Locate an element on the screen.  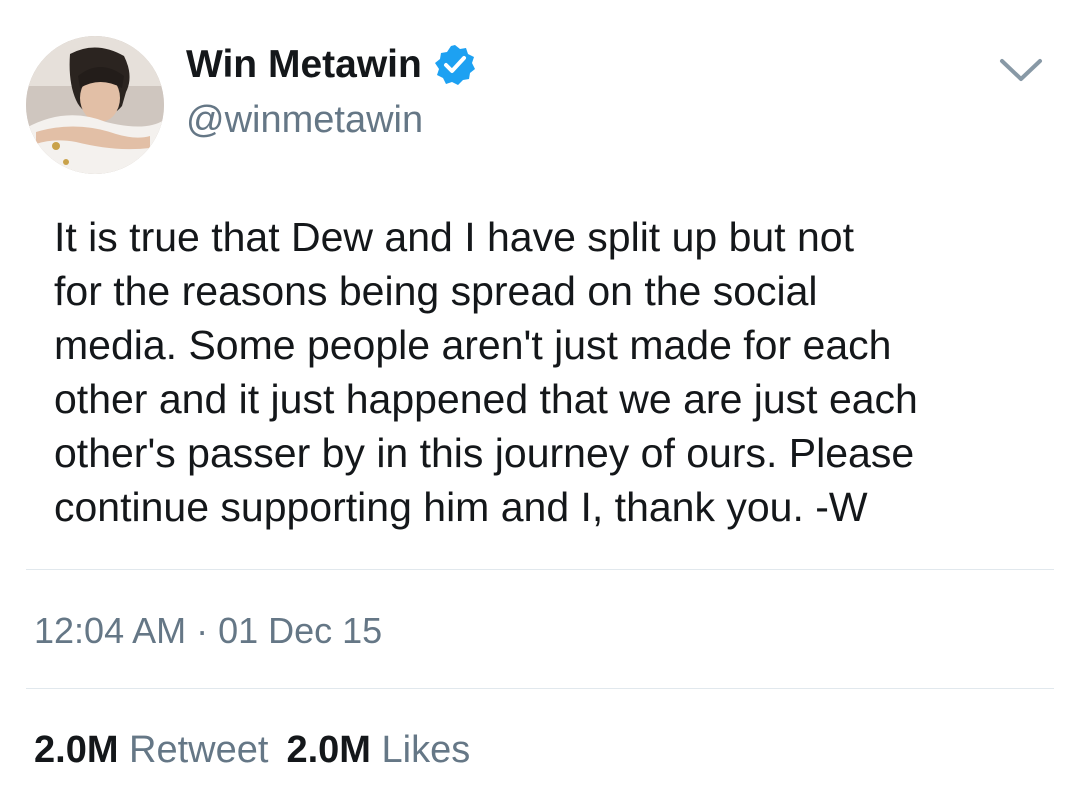
retweets-count: 2.0M is located at coordinates (76, 750).